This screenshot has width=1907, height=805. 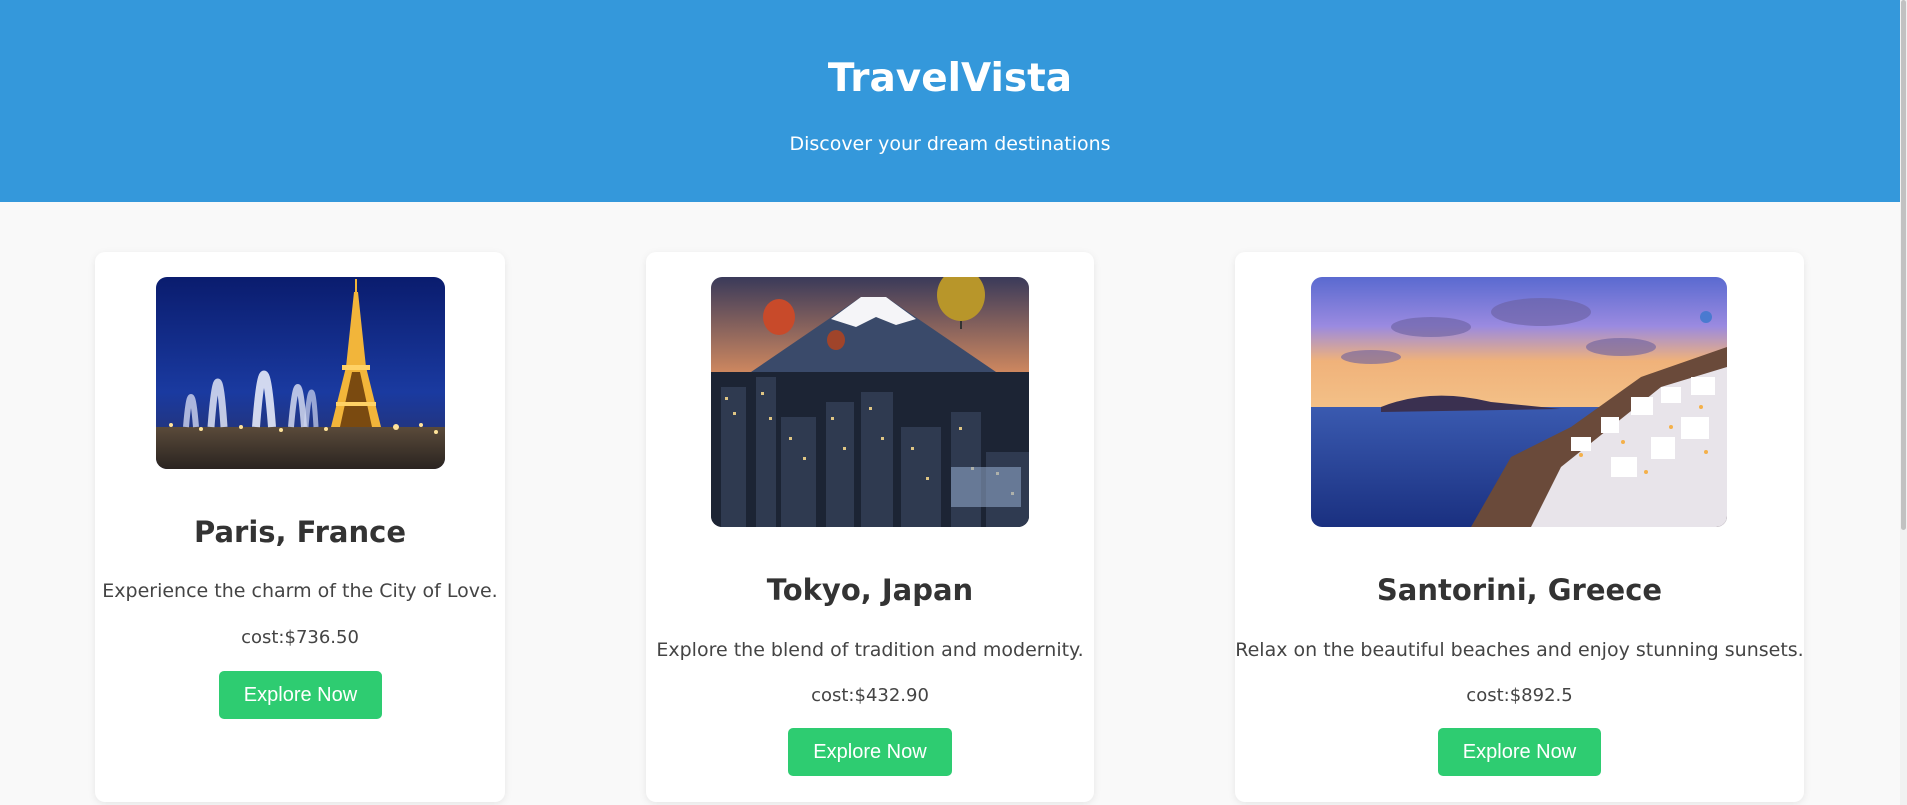 I want to click on site-title: TravelVista, so click(x=950, y=78).